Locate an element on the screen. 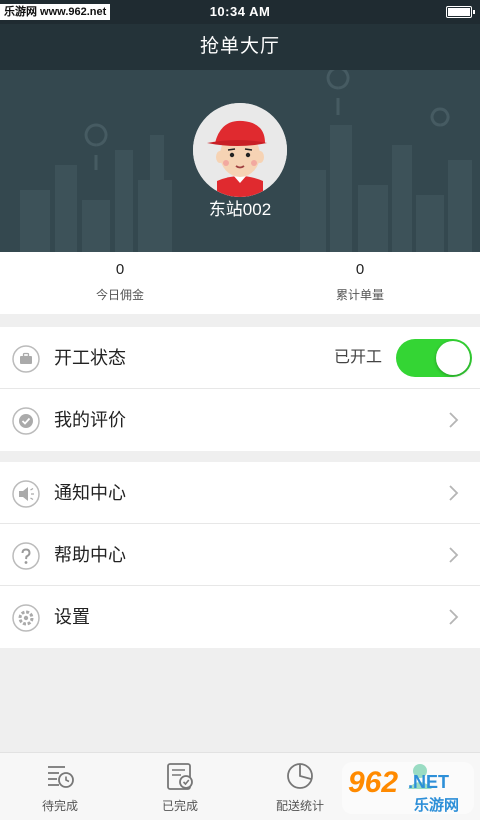 Image resolution: width=480 pixels, height=820 pixels. tab-label: 已完成 is located at coordinates (179, 806).